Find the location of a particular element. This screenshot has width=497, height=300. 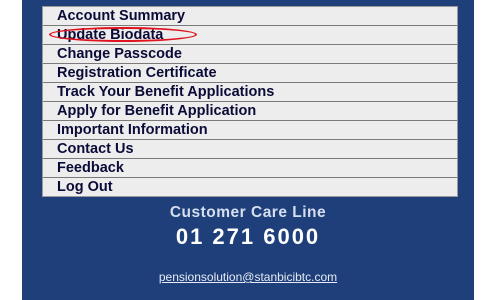

menu-item-label: Important Information is located at coordinates (132, 130).